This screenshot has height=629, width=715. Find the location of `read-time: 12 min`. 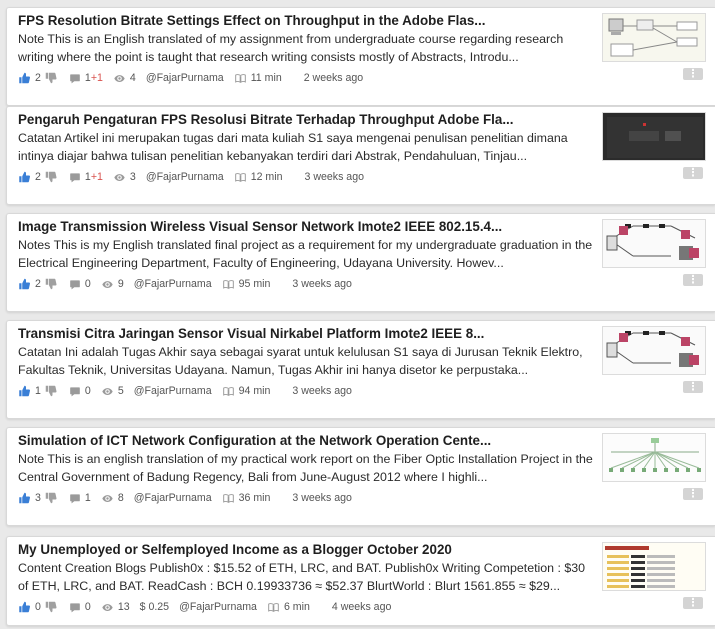

read-time: 12 min is located at coordinates (258, 177).